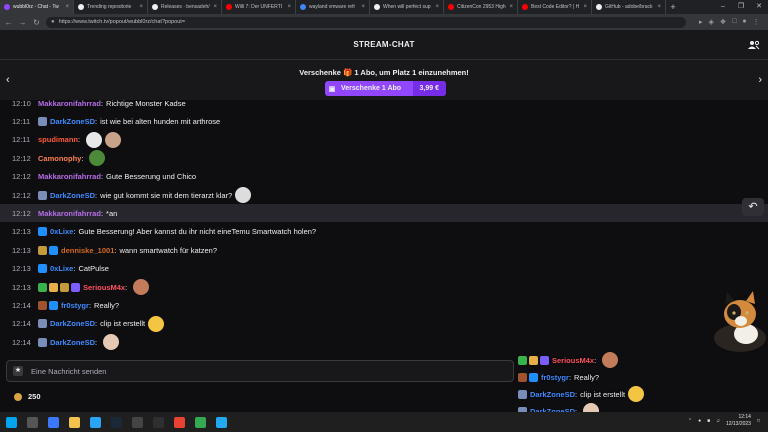 The image size is (768, 432). What do you see at coordinates (166, 195) in the screenshot?
I see `message-text: wie gut kommt sie mit dem tierarzt klar?` at bounding box center [166, 195].